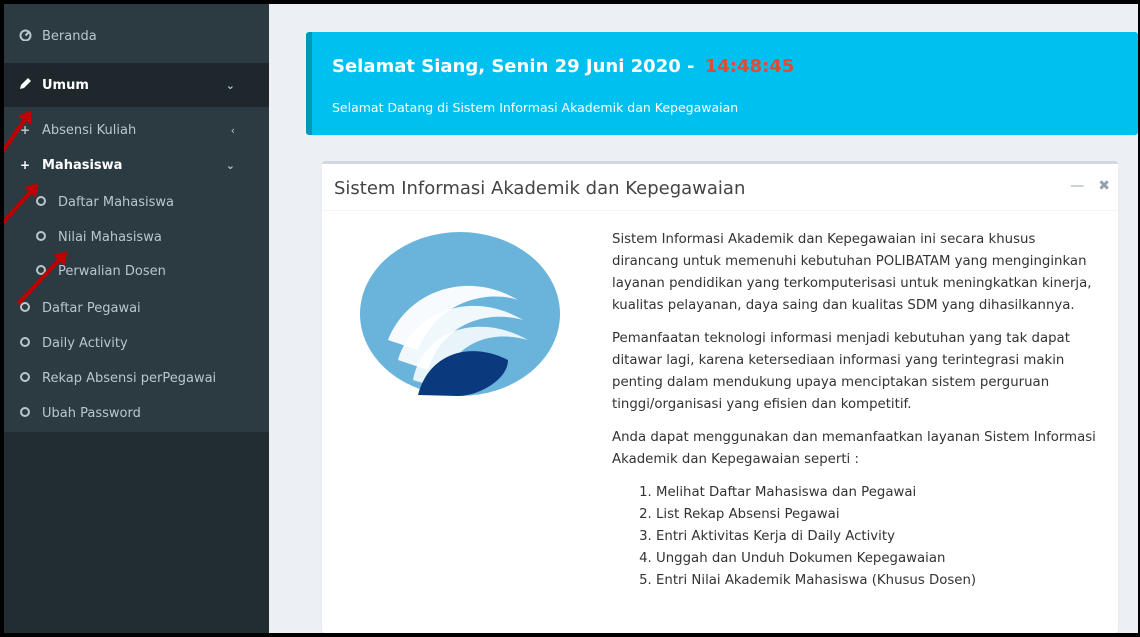 This screenshot has height=637, width=1140. I want to click on polibatam-logo, so click(460, 314).